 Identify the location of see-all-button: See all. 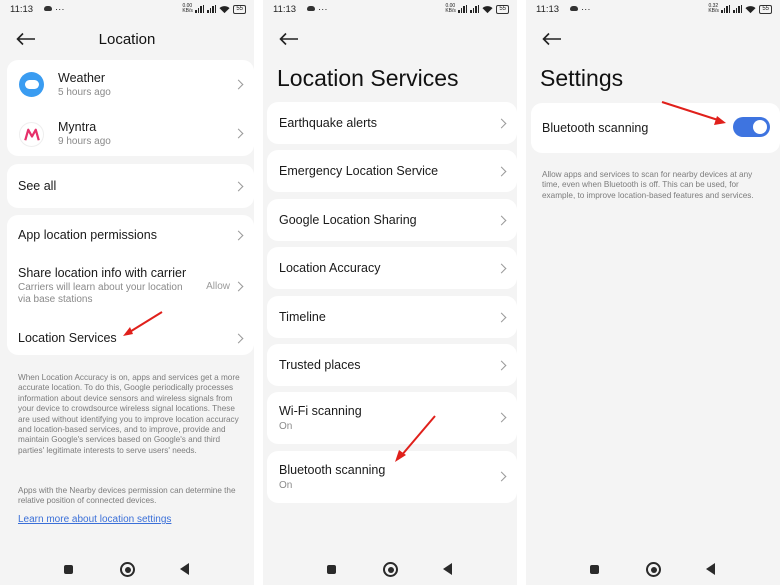
(130, 186).